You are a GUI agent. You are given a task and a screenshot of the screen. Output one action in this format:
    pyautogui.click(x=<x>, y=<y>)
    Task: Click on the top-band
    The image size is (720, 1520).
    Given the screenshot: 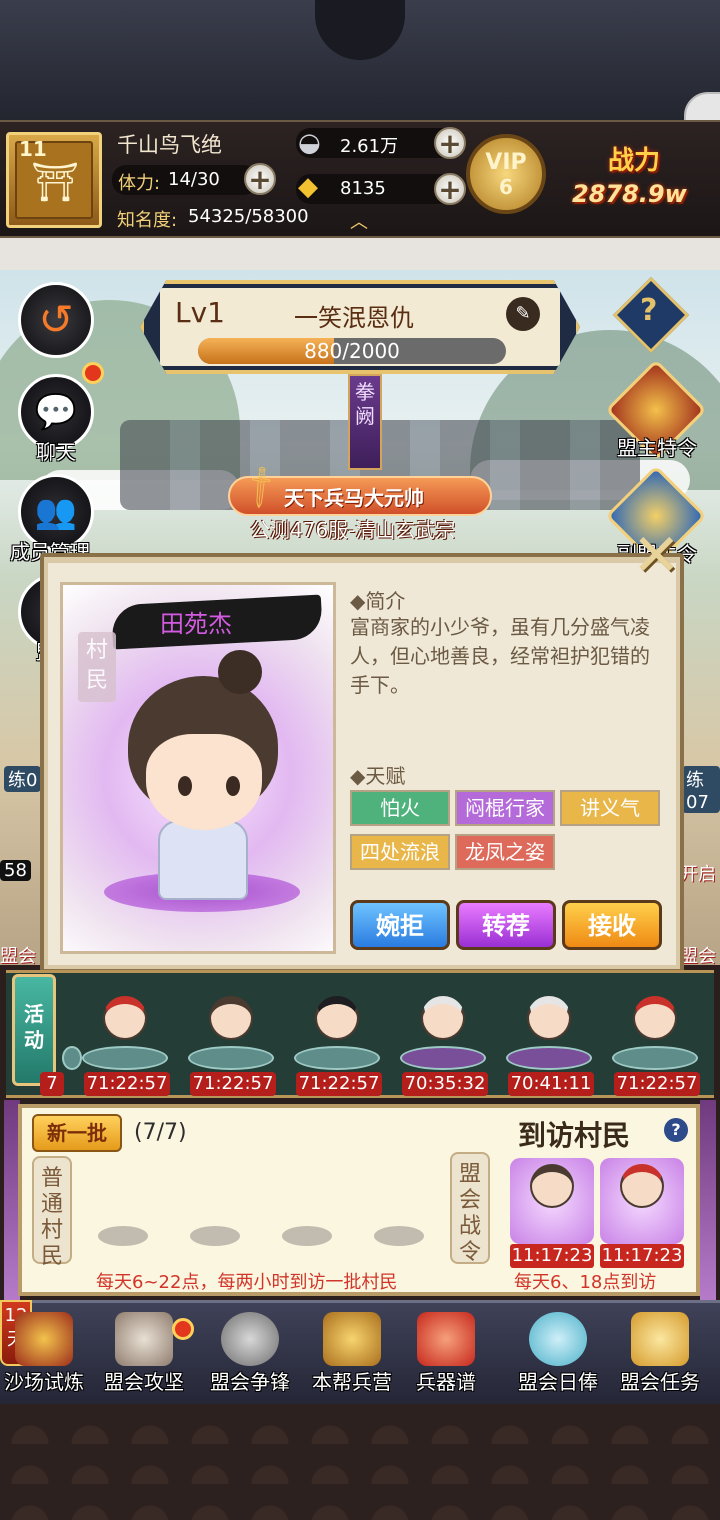 What is the action you would take?
    pyautogui.click(x=360, y=60)
    